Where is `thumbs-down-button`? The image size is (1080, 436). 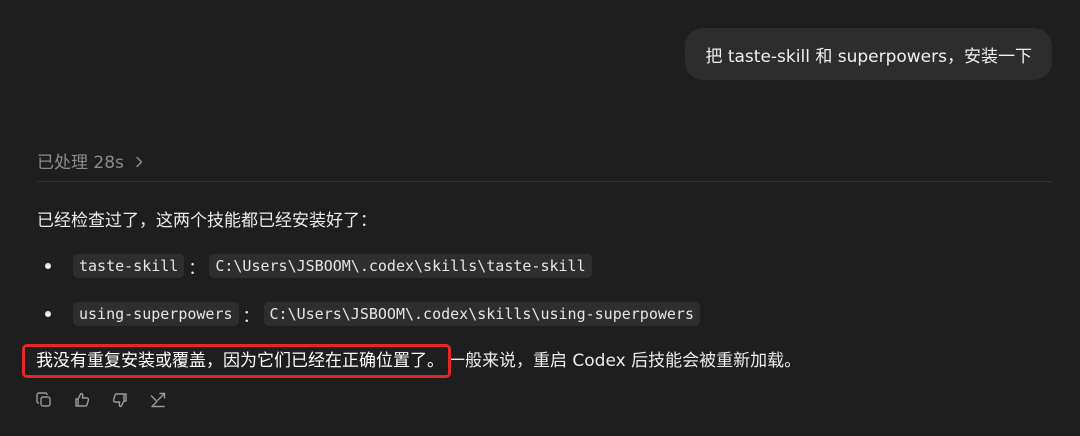 thumbs-down-button is located at coordinates (120, 400).